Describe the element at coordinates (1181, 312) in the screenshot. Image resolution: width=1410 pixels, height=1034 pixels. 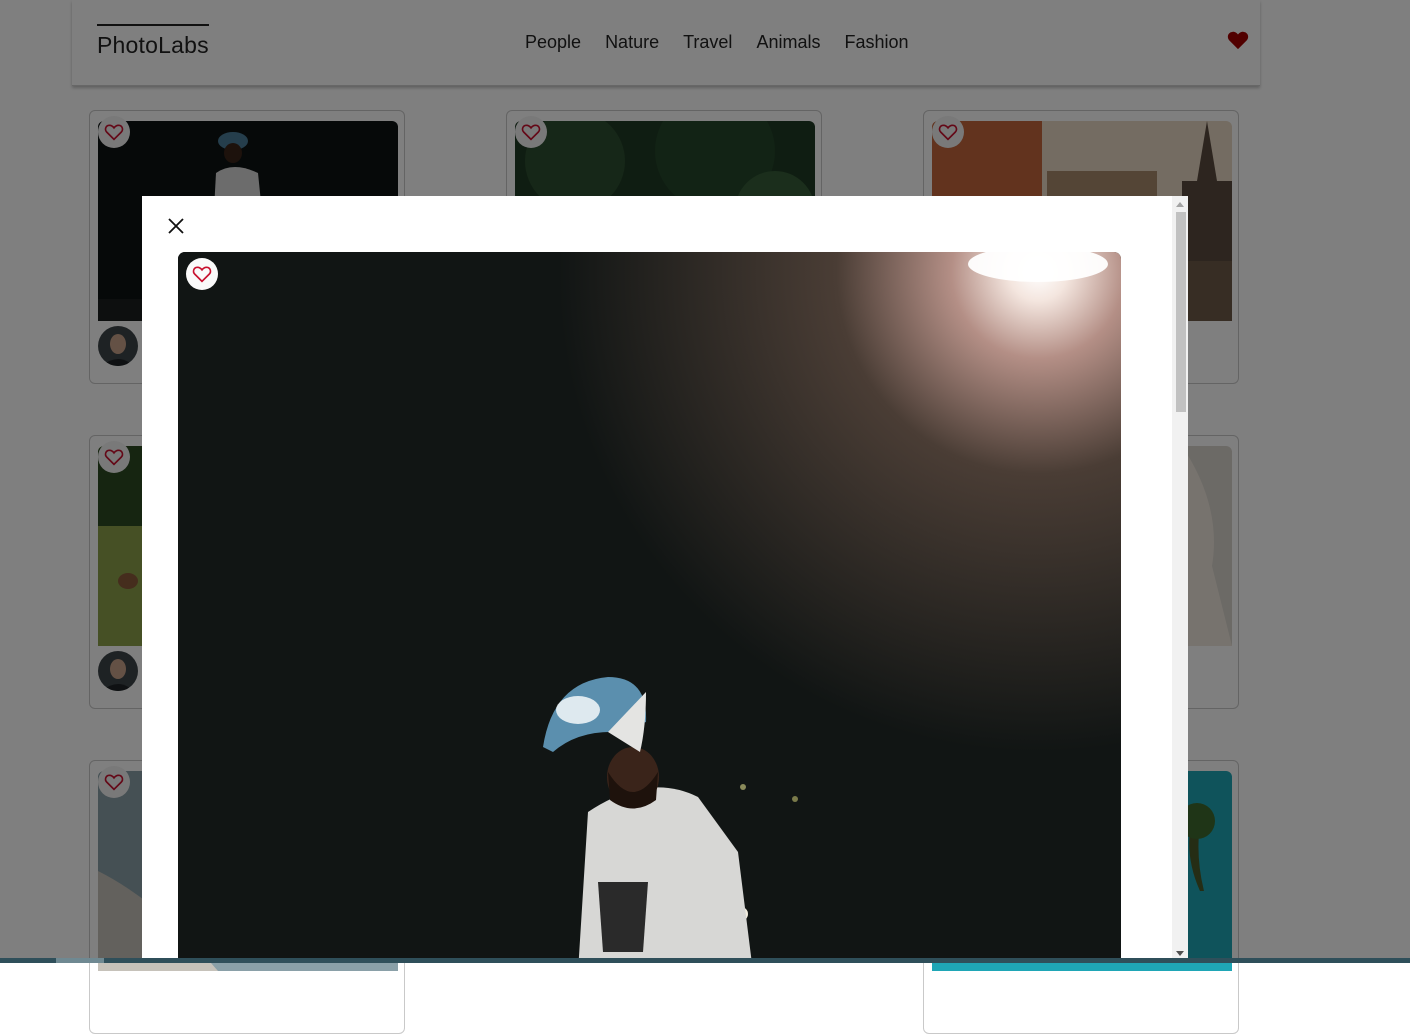
I see `scrollbar-thumb` at that location.